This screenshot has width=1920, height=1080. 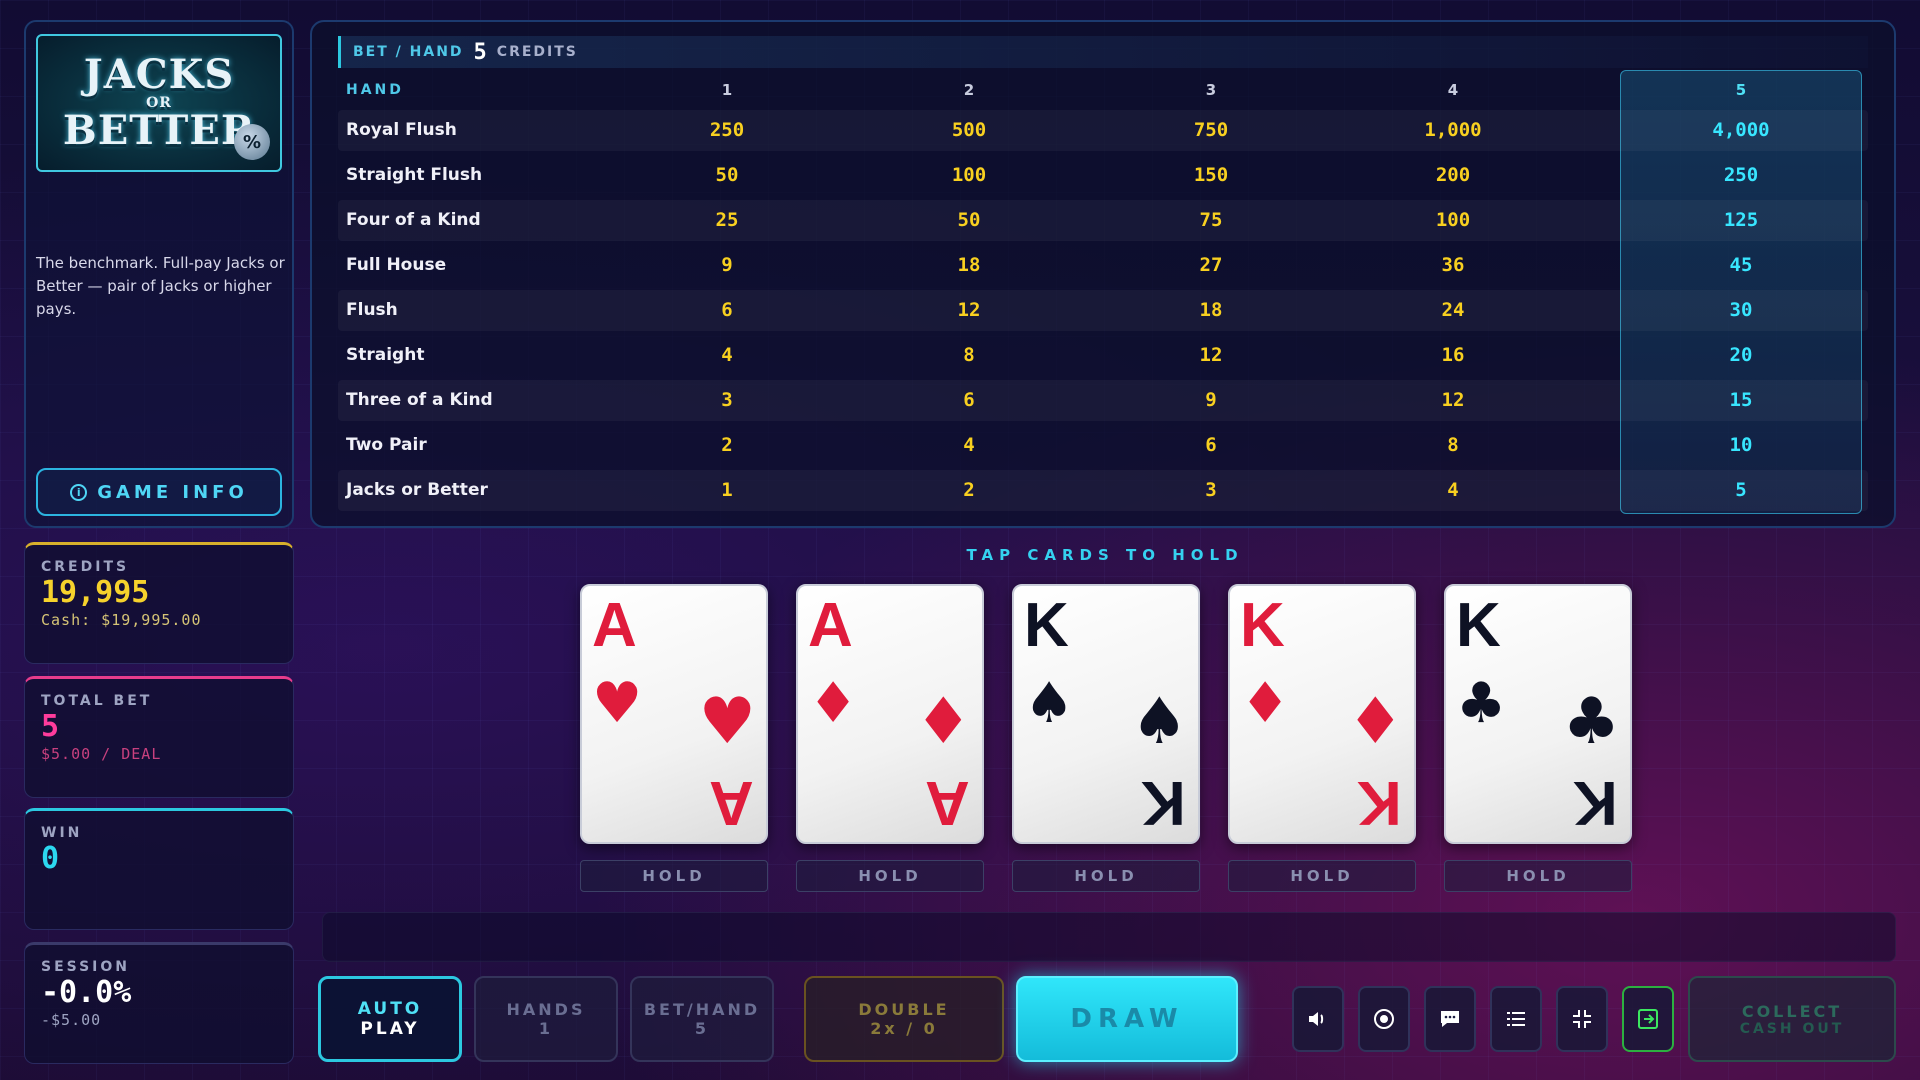 I want to click on hand-name: Two Pair, so click(x=386, y=445).